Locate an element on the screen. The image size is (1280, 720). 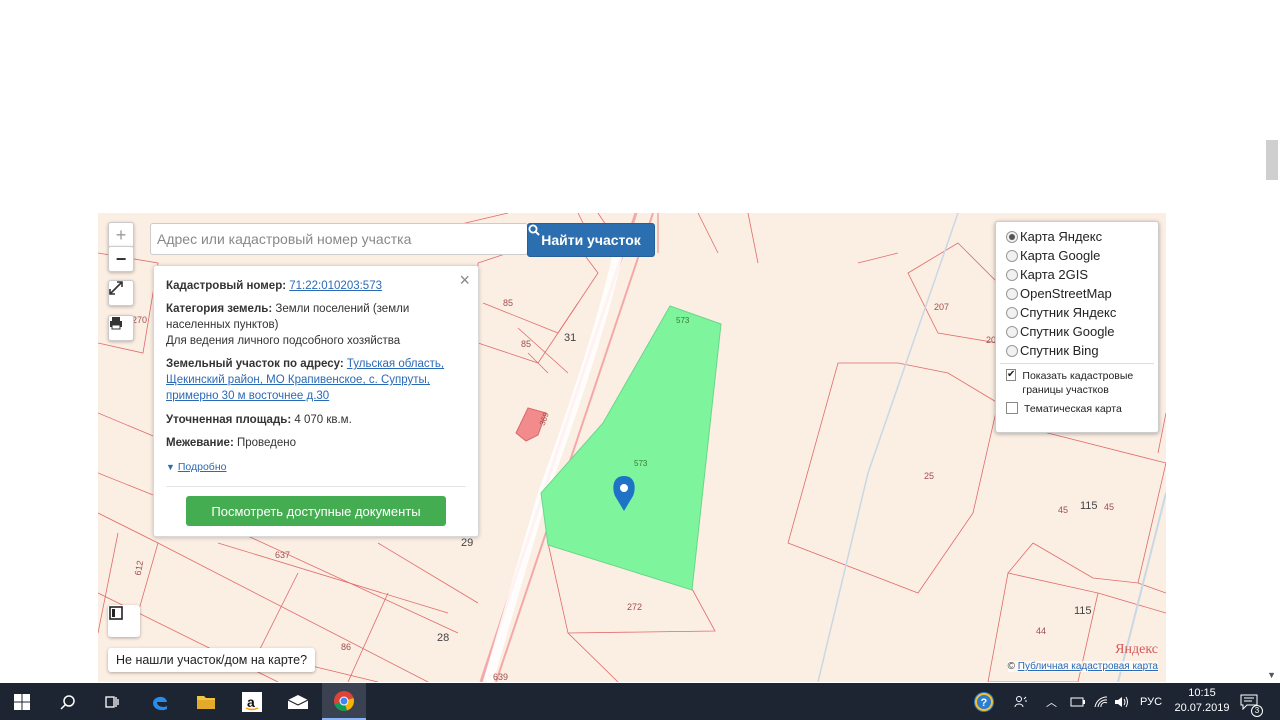
task-view-button is located at coordinates (112, 701).